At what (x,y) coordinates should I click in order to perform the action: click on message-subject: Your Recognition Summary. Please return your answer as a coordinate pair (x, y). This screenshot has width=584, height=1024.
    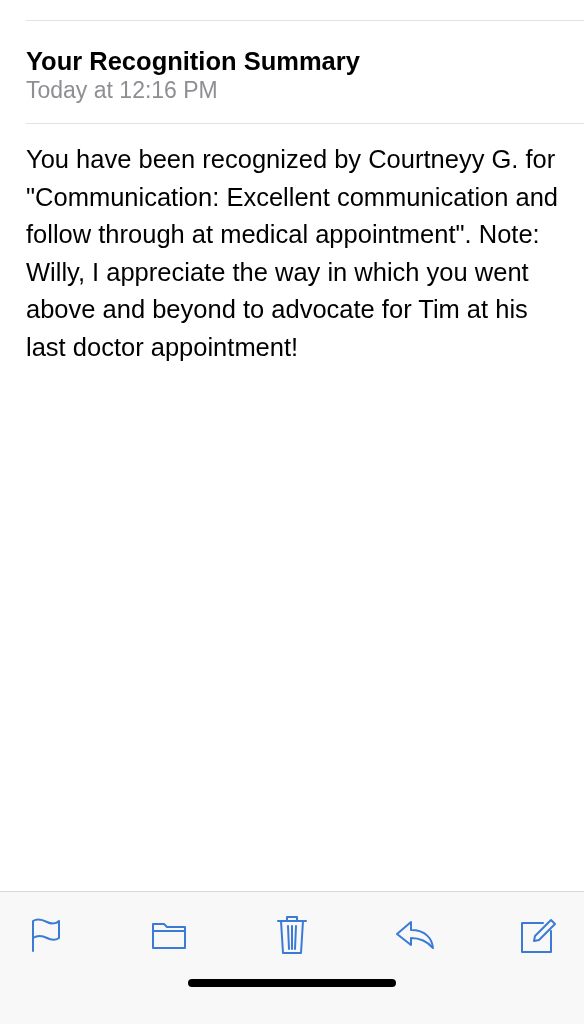
    Looking at the image, I should click on (193, 61).